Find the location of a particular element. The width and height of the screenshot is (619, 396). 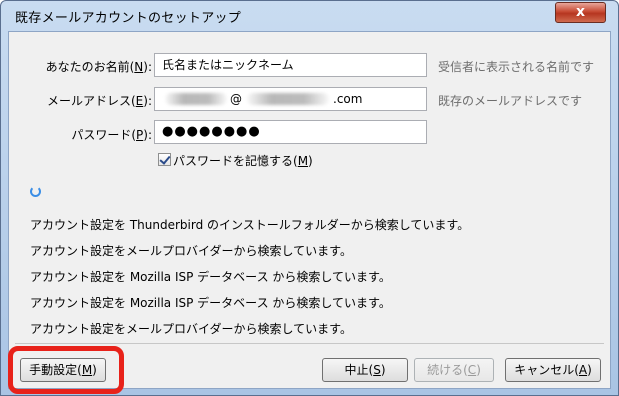

name-hint: 受信者に表示される名前です is located at coordinates (516, 67).